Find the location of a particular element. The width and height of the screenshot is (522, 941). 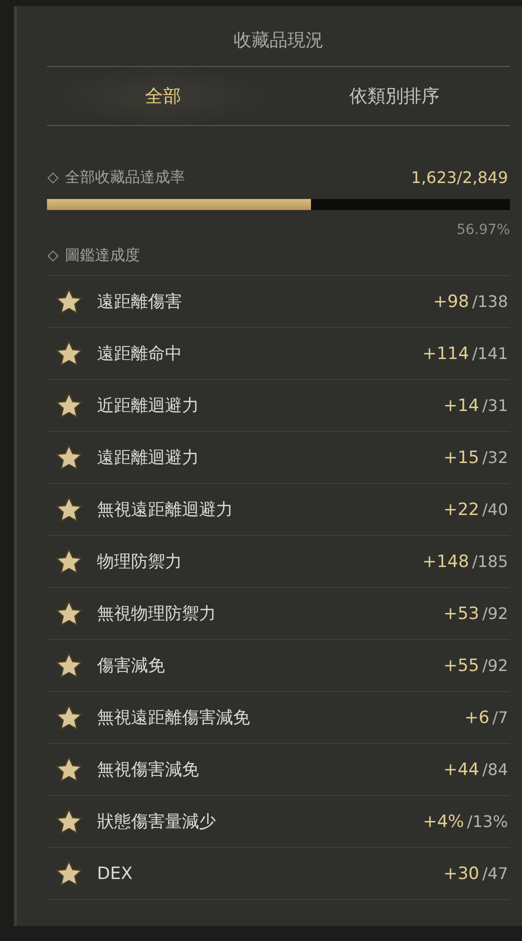

stat-max: /13% is located at coordinates (487, 821).